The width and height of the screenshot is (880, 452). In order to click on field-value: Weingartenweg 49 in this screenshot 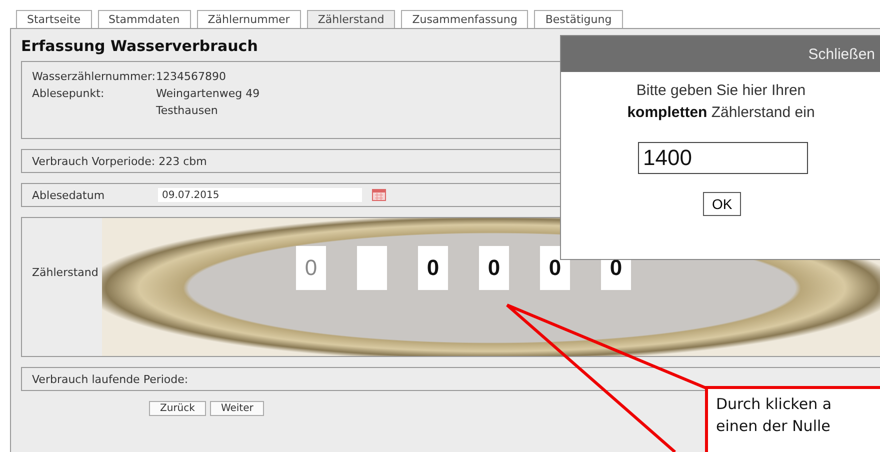, I will do `click(208, 93)`.